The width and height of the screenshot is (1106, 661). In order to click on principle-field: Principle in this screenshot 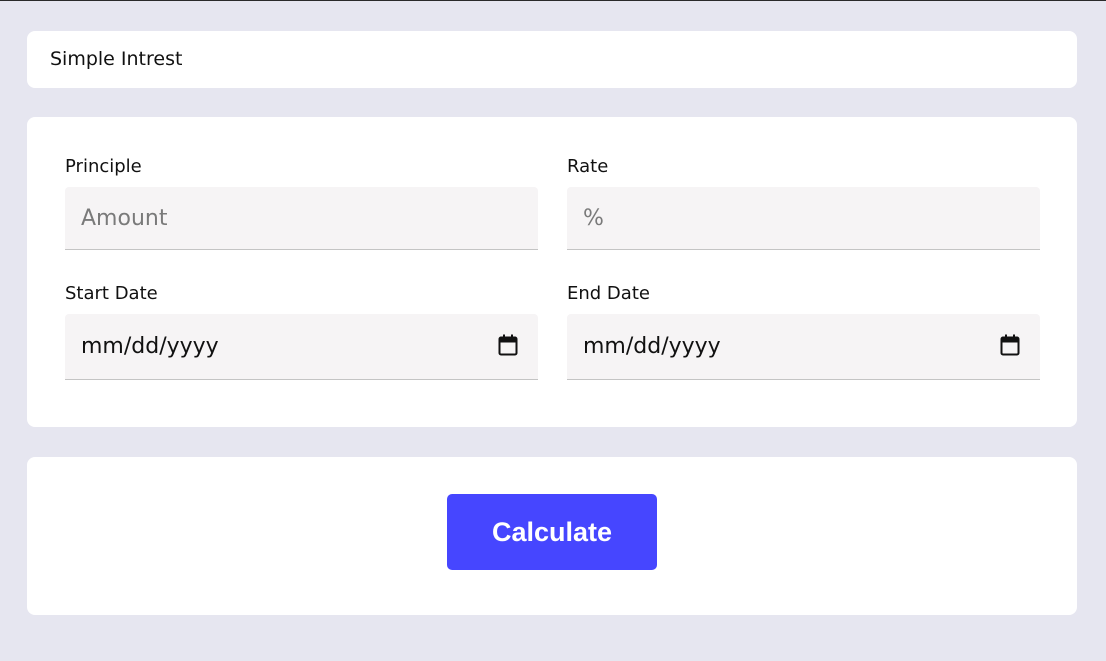, I will do `click(301, 202)`.